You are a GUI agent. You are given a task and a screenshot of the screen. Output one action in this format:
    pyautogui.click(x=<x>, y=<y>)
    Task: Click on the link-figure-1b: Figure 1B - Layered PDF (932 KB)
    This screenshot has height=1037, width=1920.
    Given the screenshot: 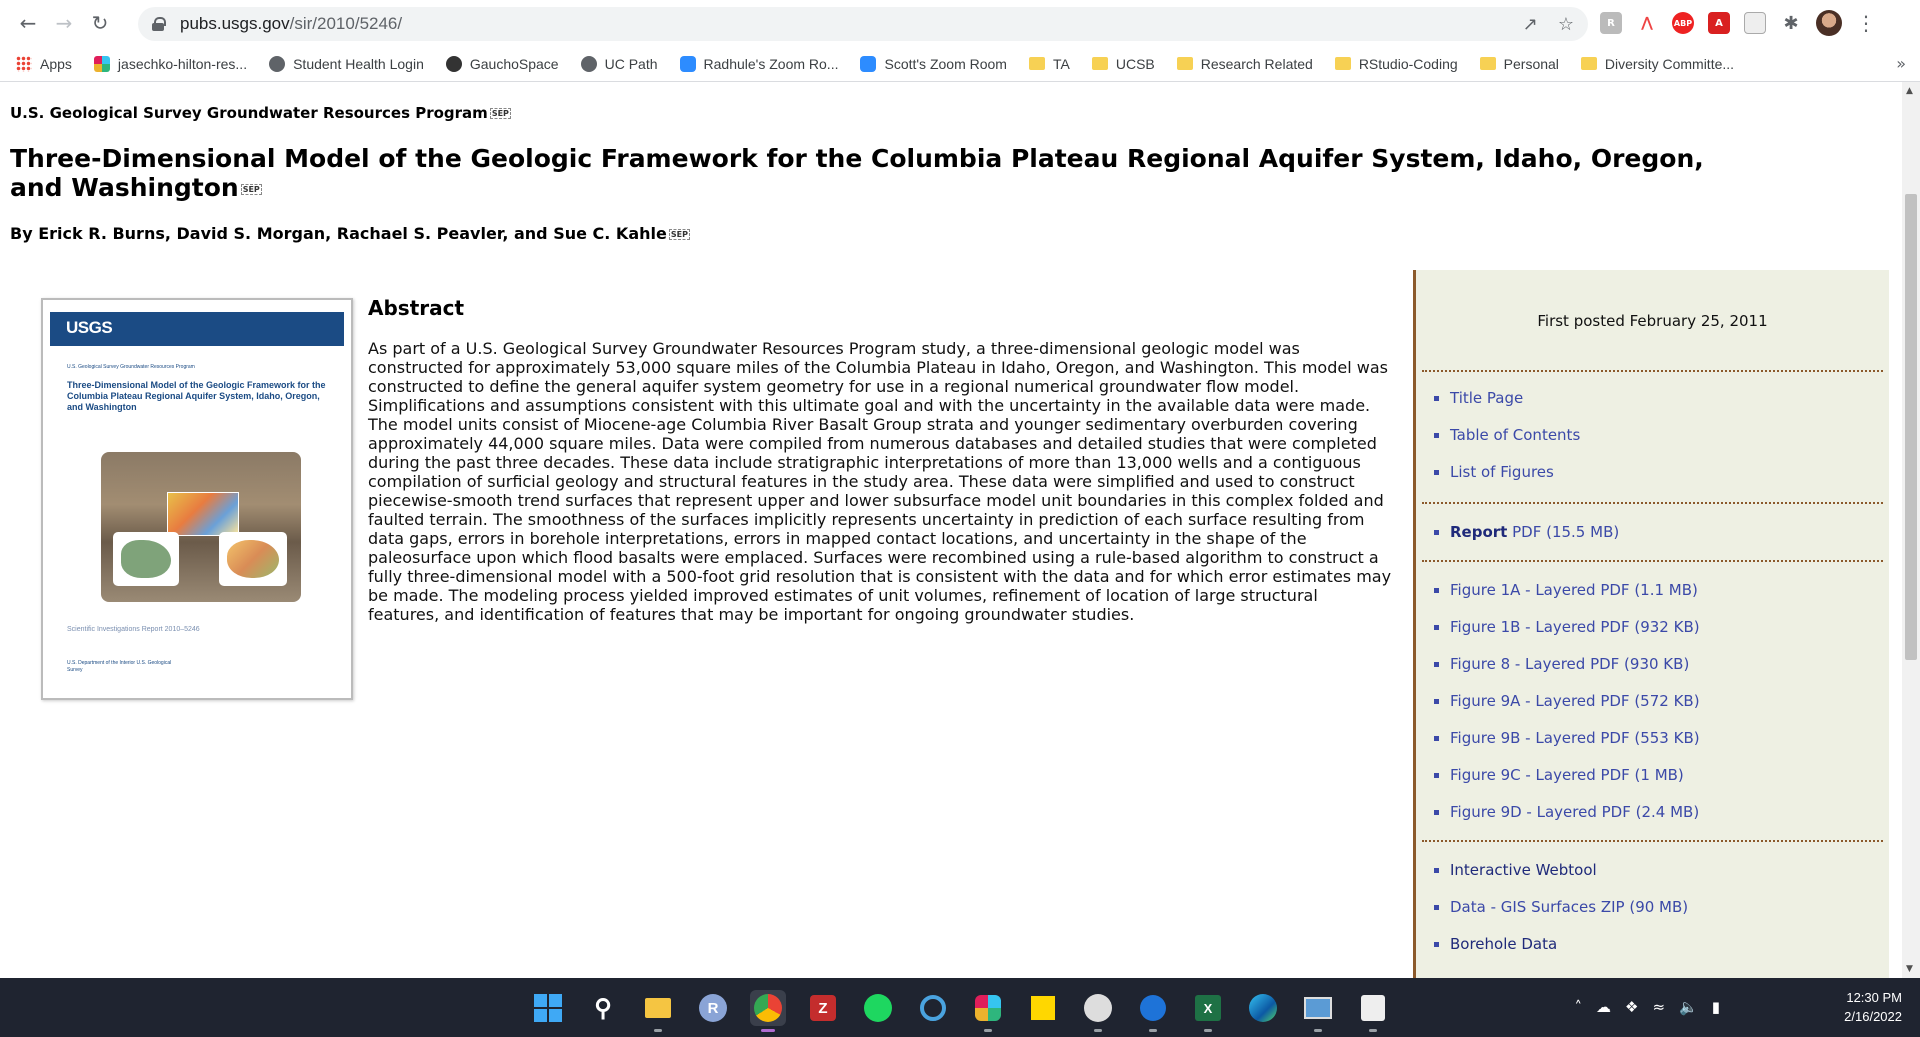 What is the action you would take?
    pyautogui.click(x=1567, y=627)
    